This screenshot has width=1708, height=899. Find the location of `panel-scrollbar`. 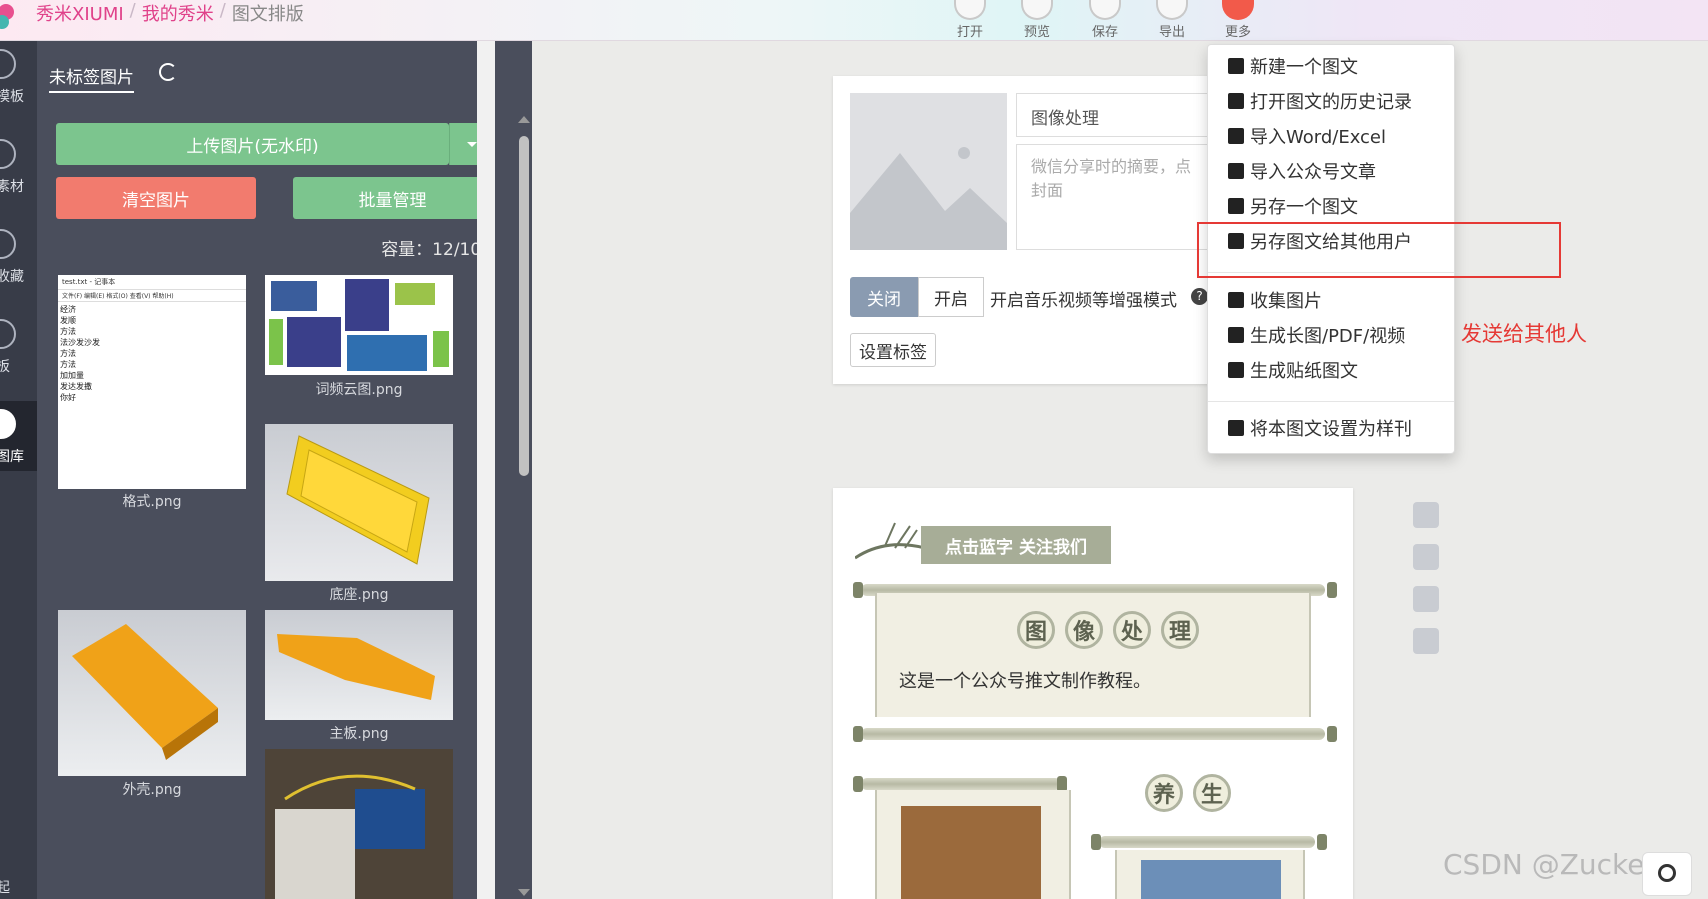

panel-scrollbar is located at coordinates (486, 470).